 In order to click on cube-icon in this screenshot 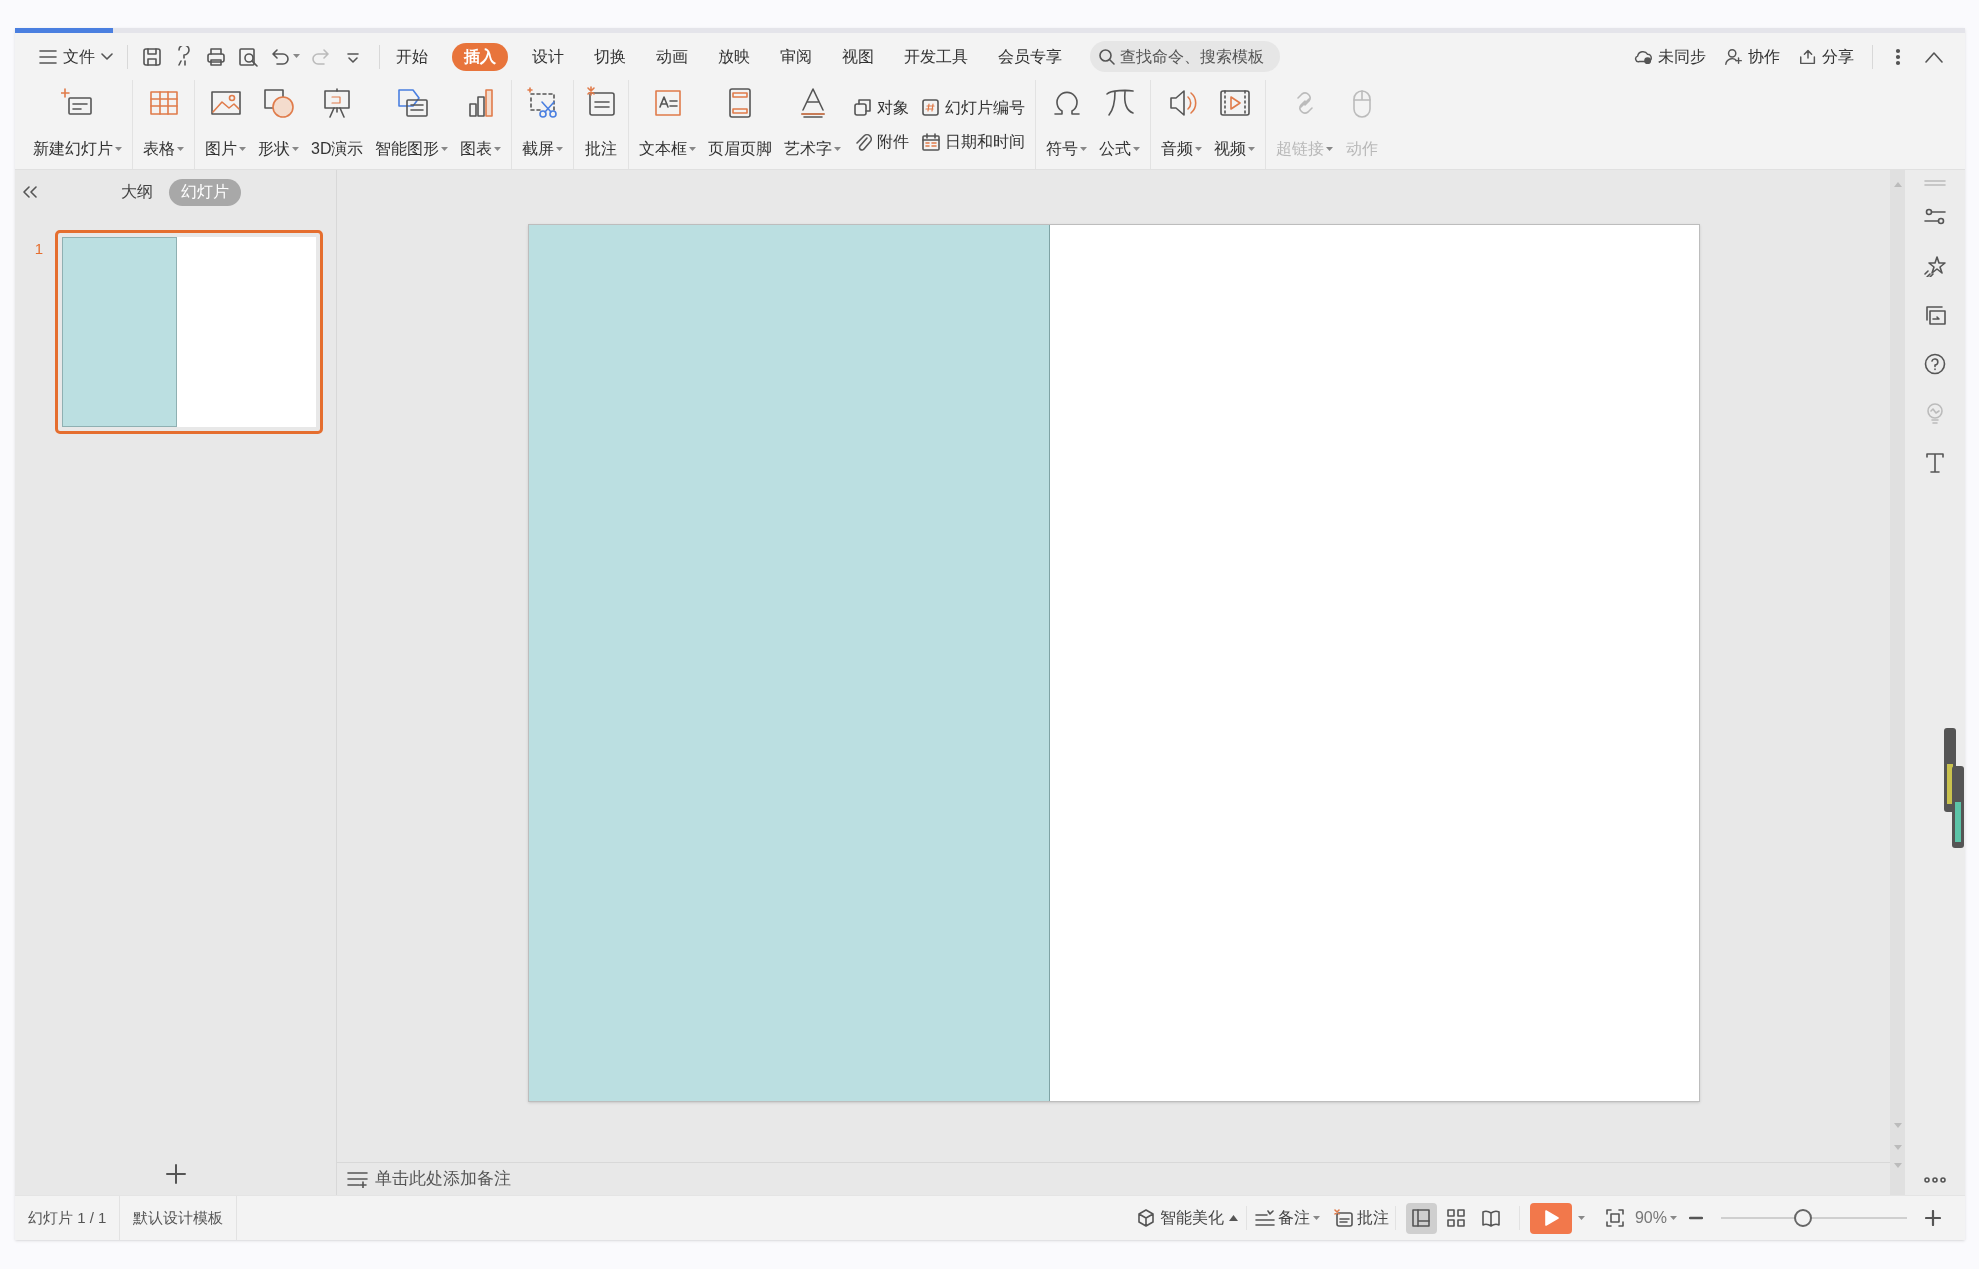, I will do `click(1145, 1218)`.